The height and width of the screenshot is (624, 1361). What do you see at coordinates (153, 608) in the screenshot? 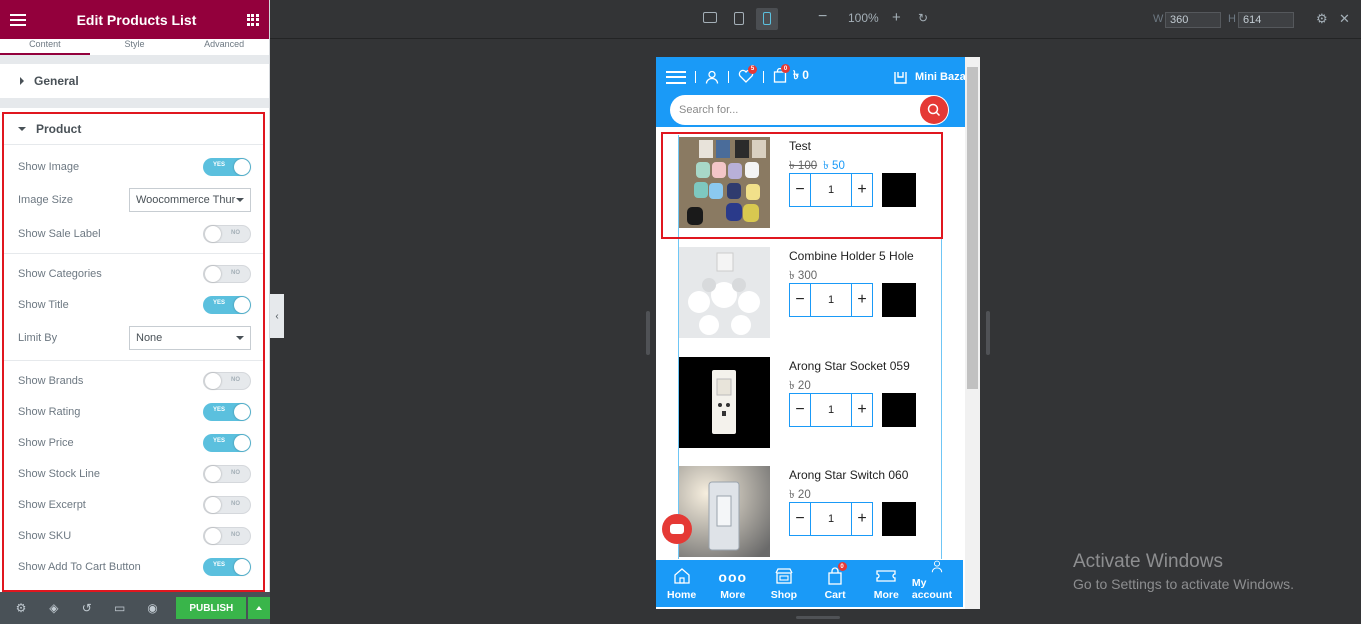
I see `preview-eye-icon: ◉` at bounding box center [153, 608].